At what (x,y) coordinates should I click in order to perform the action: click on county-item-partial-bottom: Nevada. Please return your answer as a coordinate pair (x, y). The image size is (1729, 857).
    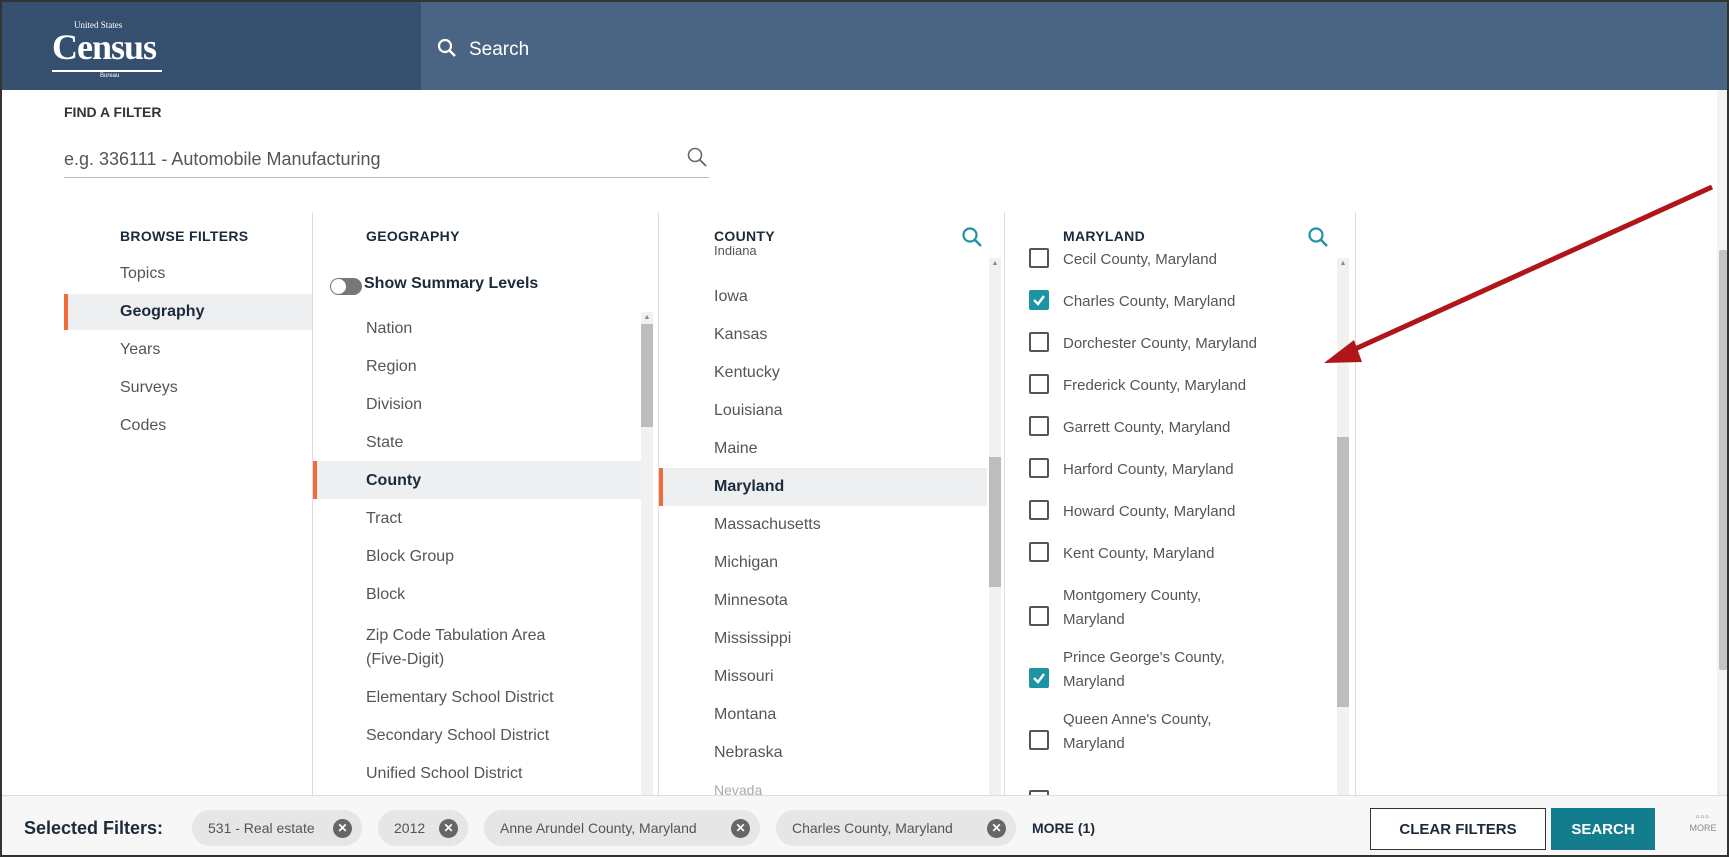
    Looking at the image, I should click on (738, 788).